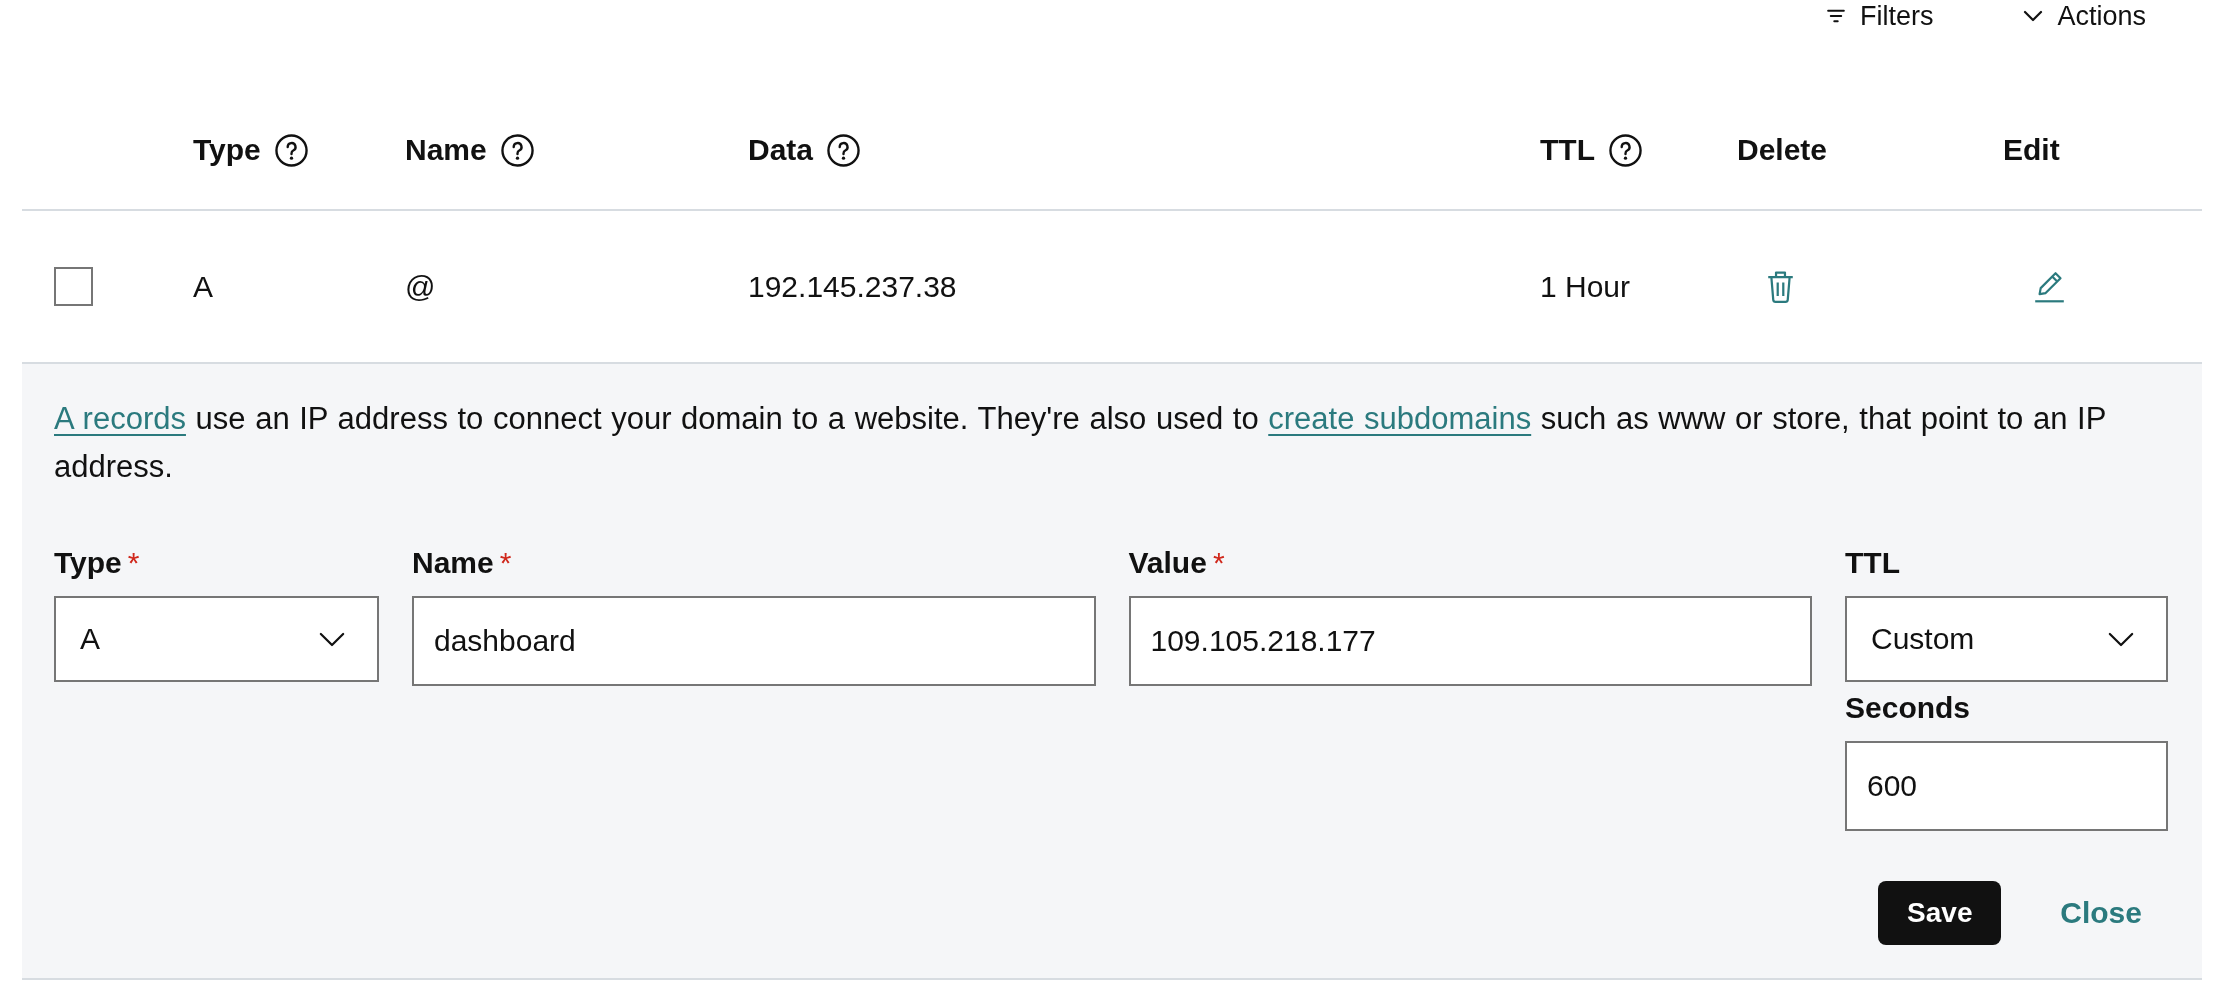 The height and width of the screenshot is (1006, 2220). Describe the element at coordinates (1780, 286) in the screenshot. I see `trash-icon` at that location.